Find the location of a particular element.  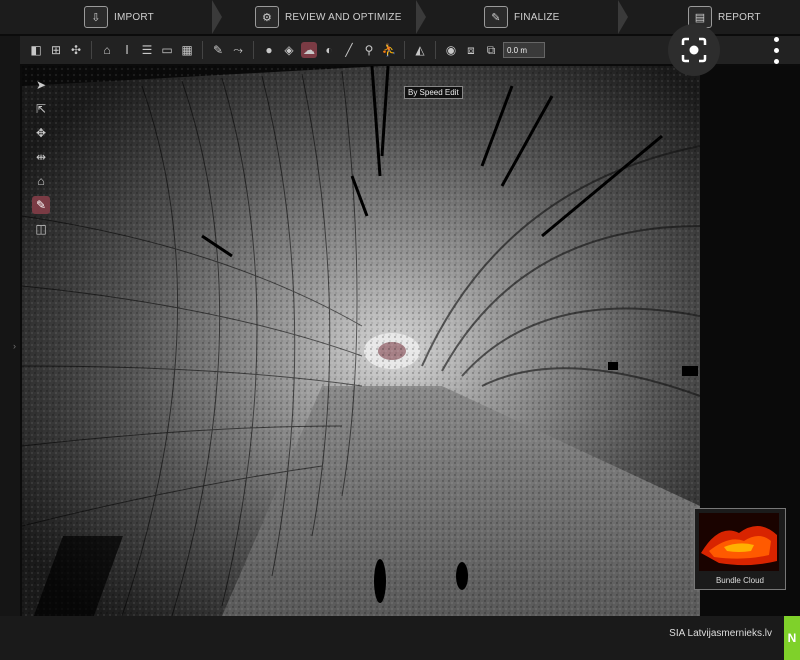

more-options-button is located at coordinates (776, 50).